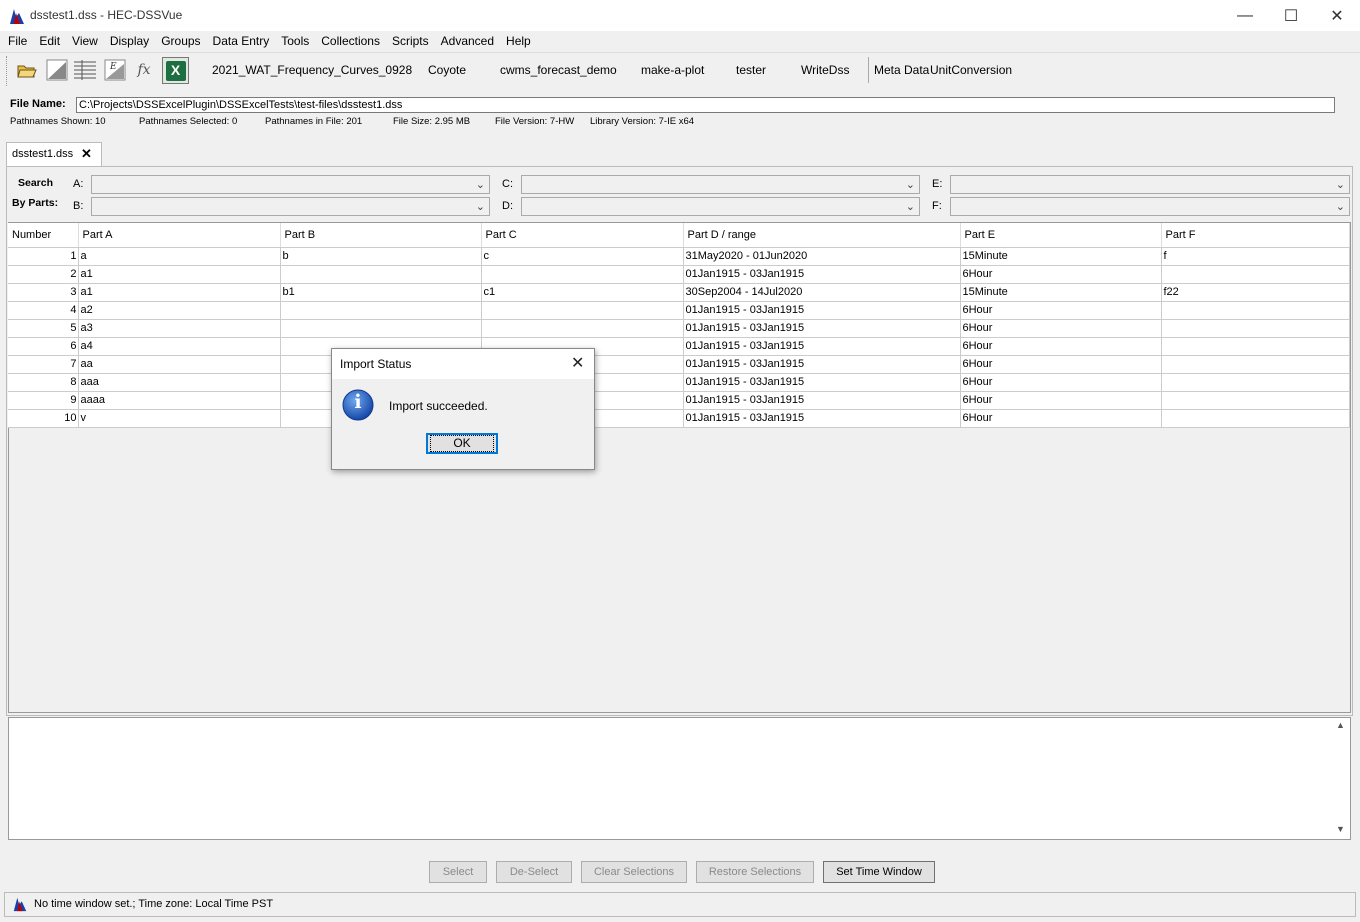  Describe the element at coordinates (381, 256) in the screenshot. I see `table-cell: b` at that location.